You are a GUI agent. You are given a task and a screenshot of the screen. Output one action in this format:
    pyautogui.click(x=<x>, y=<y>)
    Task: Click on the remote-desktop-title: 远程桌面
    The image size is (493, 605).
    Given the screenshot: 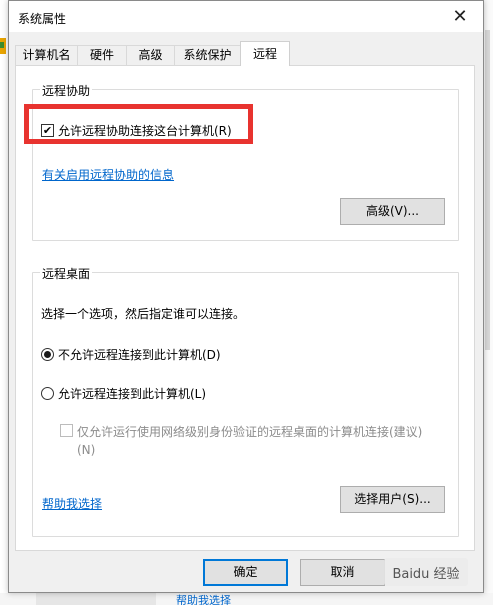 What is the action you would take?
    pyautogui.click(x=66, y=273)
    